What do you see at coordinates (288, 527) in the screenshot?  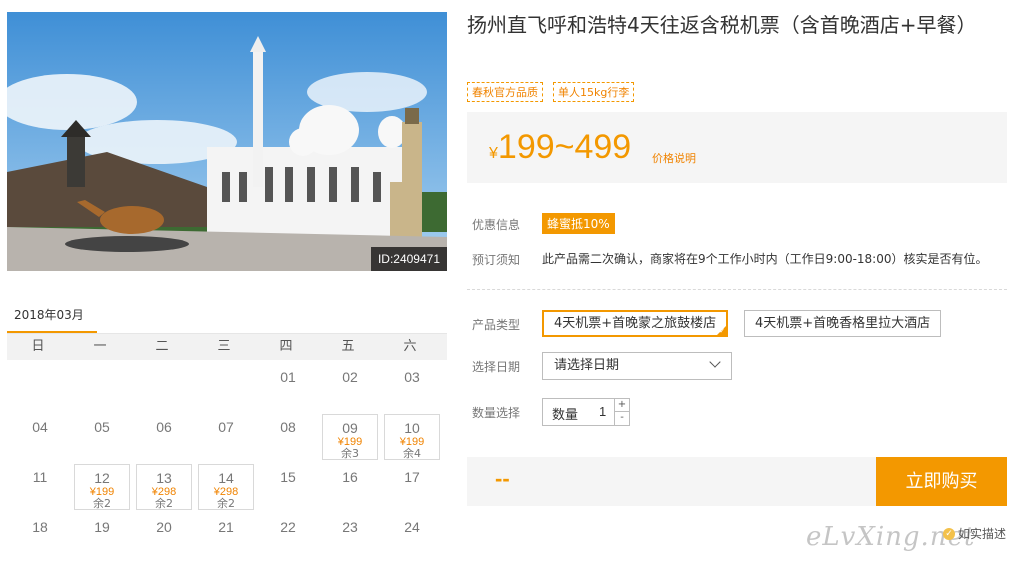 I see `day-number: 22` at bounding box center [288, 527].